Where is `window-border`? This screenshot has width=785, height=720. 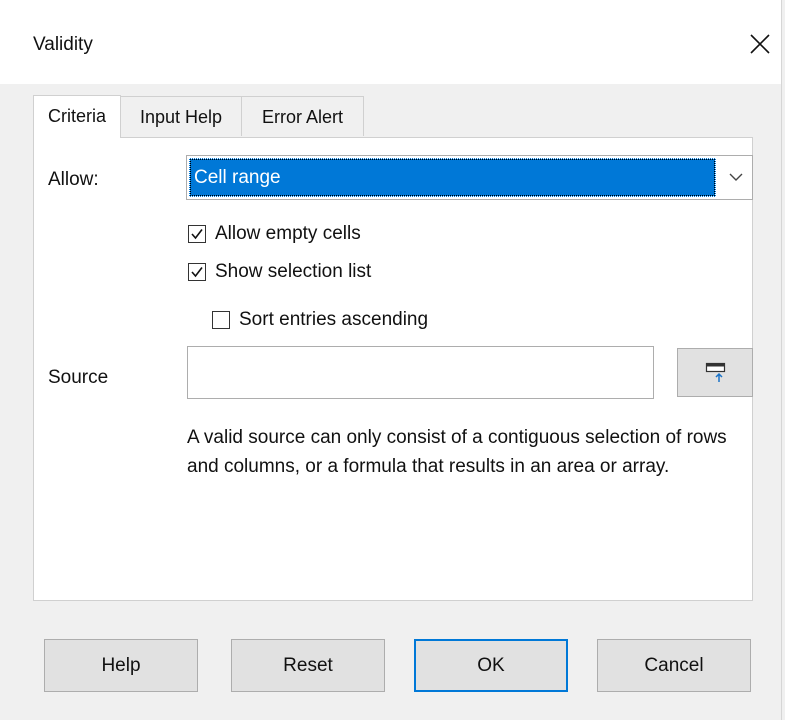 window-border is located at coordinates (783, 360).